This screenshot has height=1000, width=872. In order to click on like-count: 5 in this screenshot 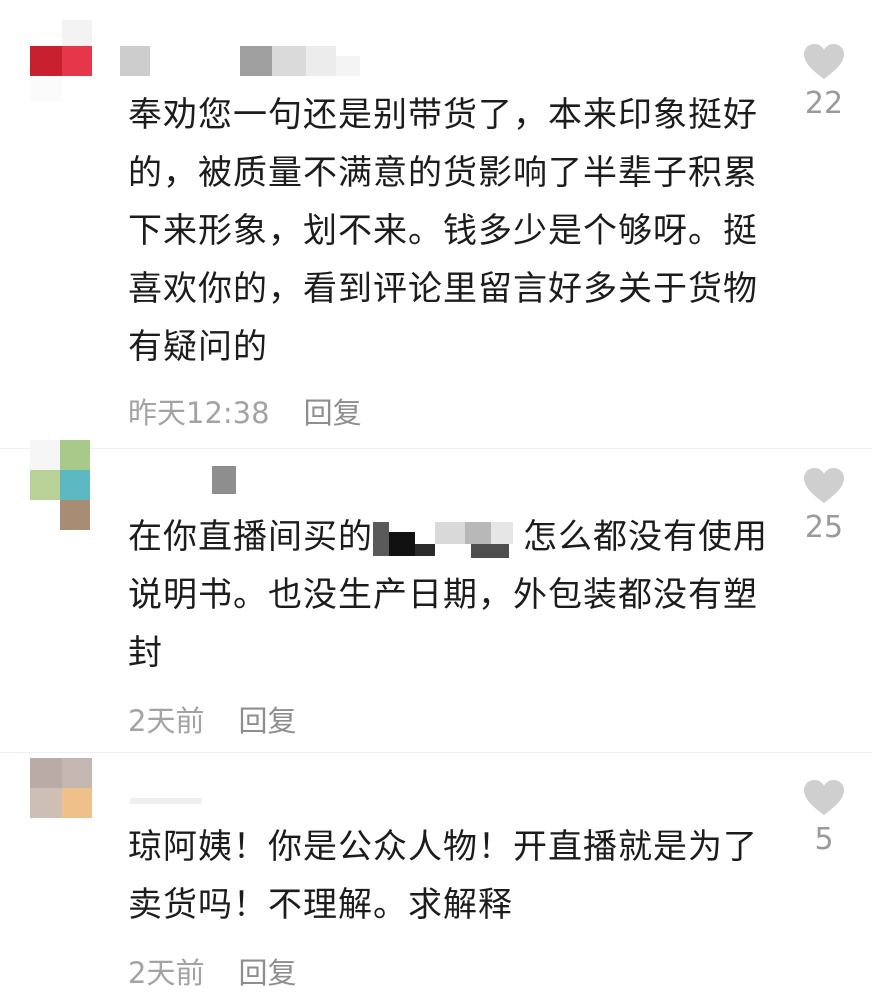, I will do `click(824, 839)`.